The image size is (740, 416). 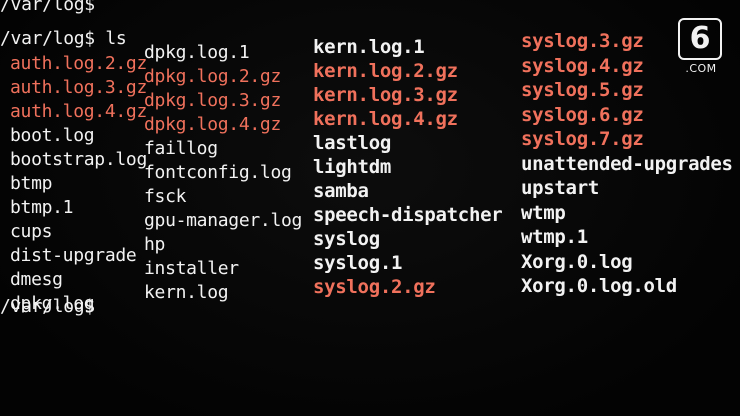 What do you see at coordinates (63, 38) in the screenshot?
I see `command-line: /var/log$ ls` at bounding box center [63, 38].